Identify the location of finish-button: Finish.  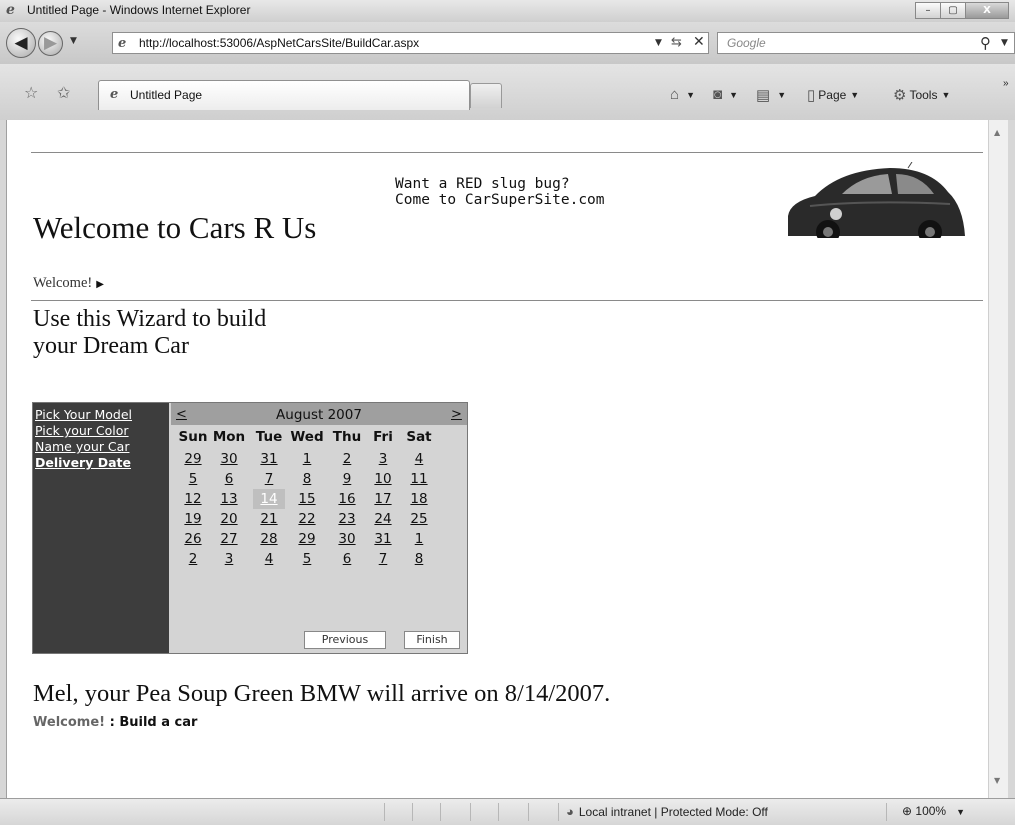
(432, 640).